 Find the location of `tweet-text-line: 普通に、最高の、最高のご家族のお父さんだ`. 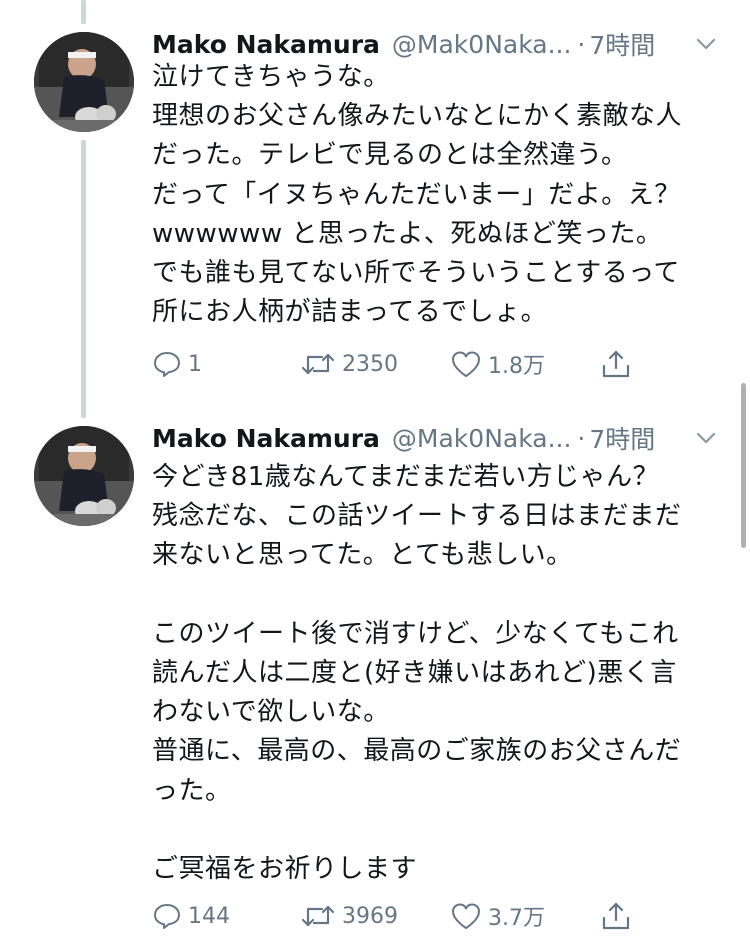

tweet-text-line: 普通に、最高の、最高のご家族のお父さんだ is located at coordinates (417, 751).